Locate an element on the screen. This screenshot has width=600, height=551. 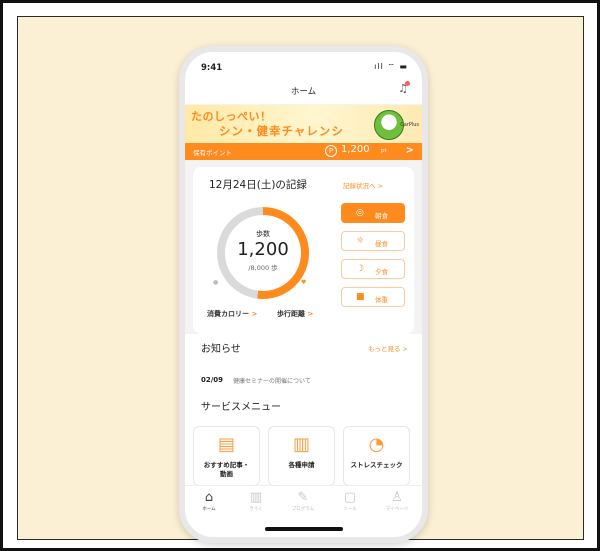
tab-label: プログラム is located at coordinates (303, 509).